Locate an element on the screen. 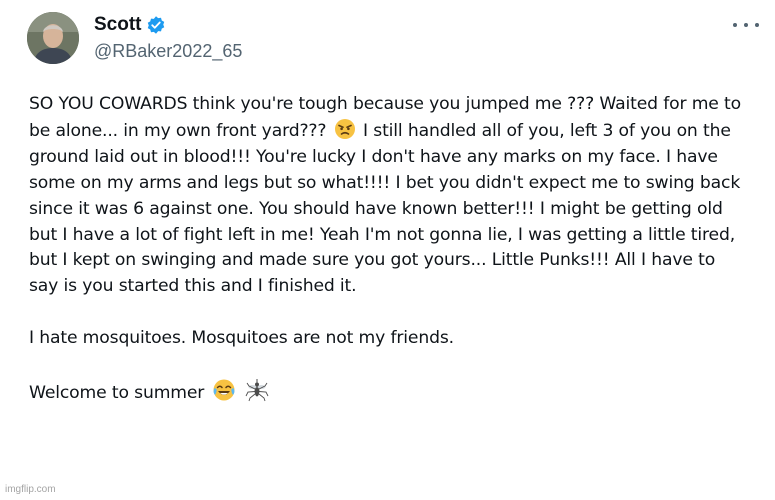  avatar is located at coordinates (53, 38).